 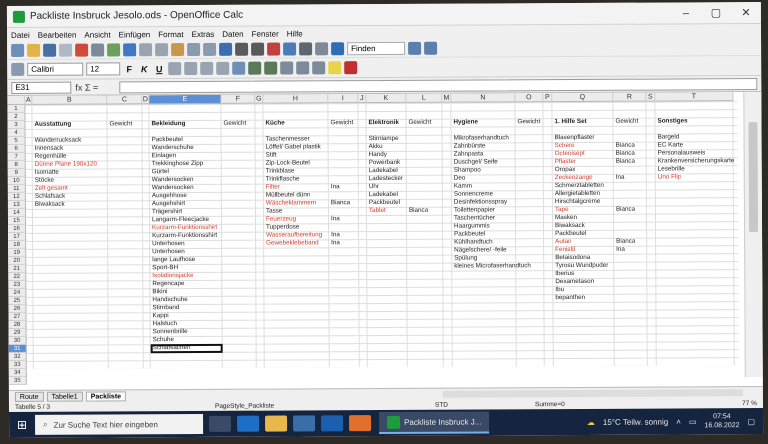 I want to click on cell-n11: Kamm, so click(x=463, y=187).